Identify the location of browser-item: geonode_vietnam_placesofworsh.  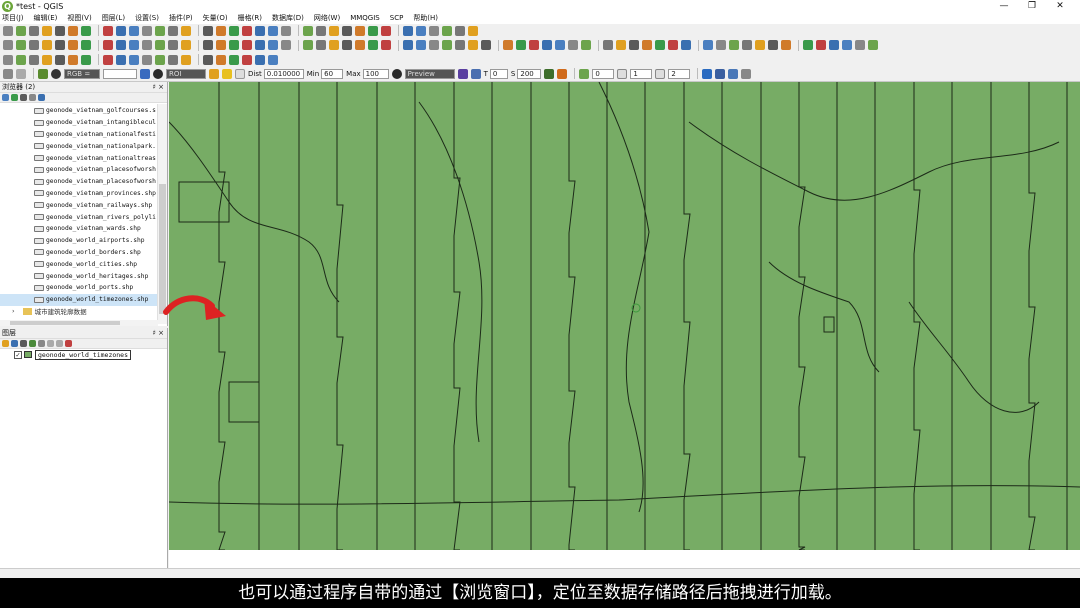
(83, 170).